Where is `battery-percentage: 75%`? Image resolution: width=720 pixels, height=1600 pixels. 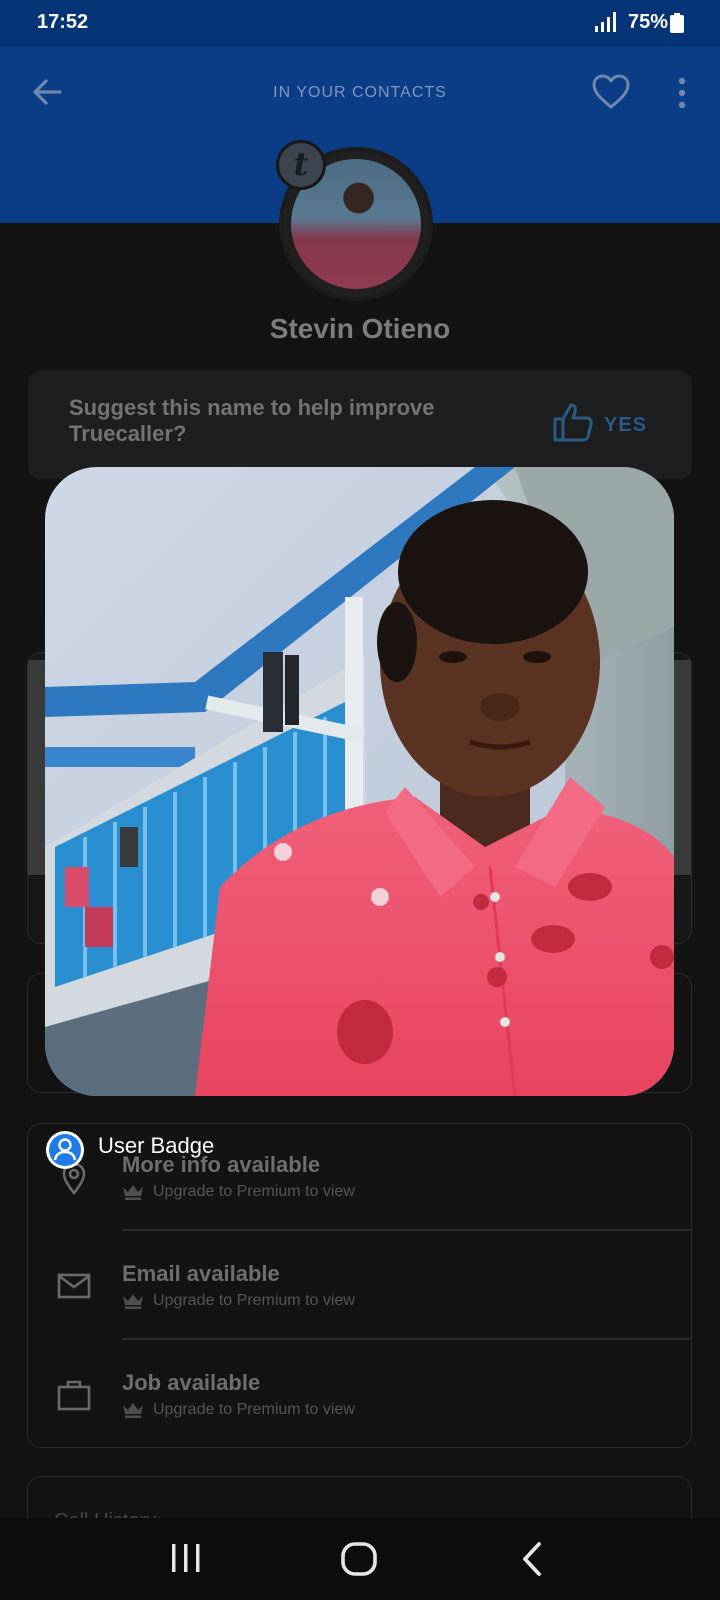 battery-percentage: 75% is located at coordinates (648, 22).